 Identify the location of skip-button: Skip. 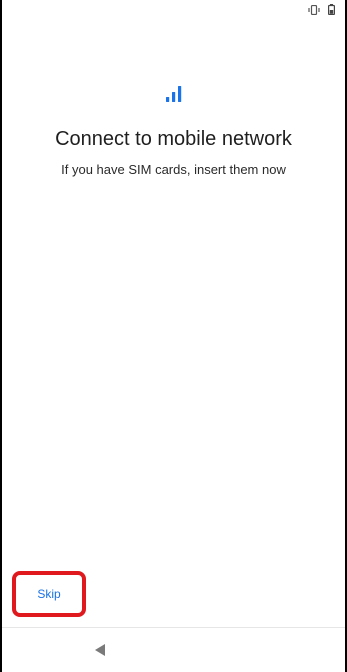
(49, 594).